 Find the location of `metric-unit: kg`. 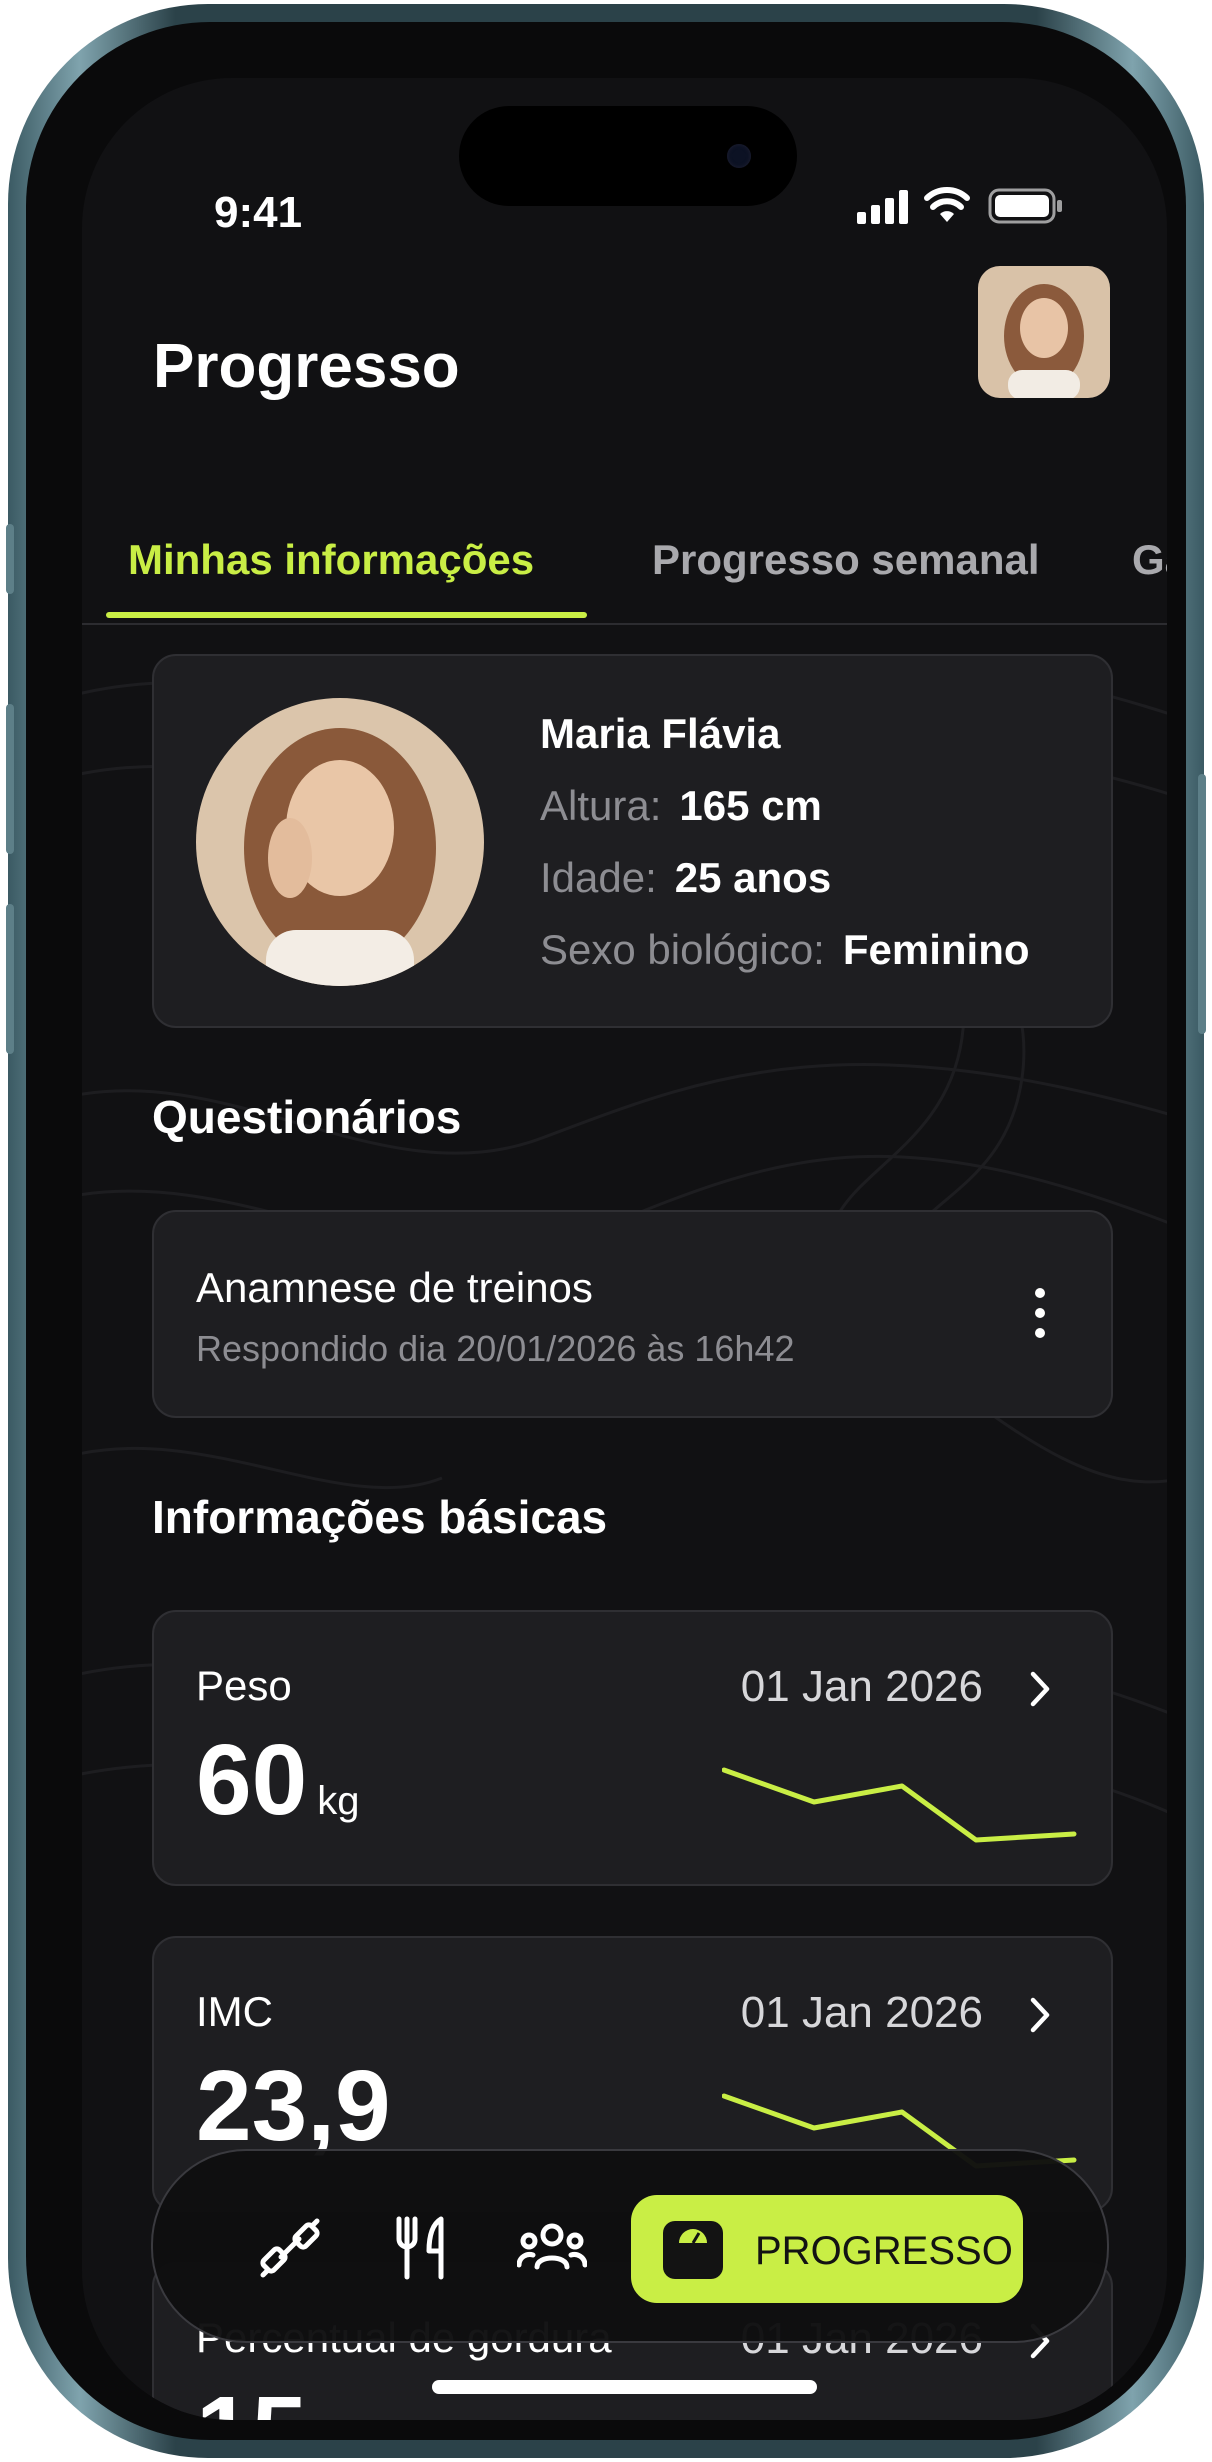

metric-unit: kg is located at coordinates (338, 1801).